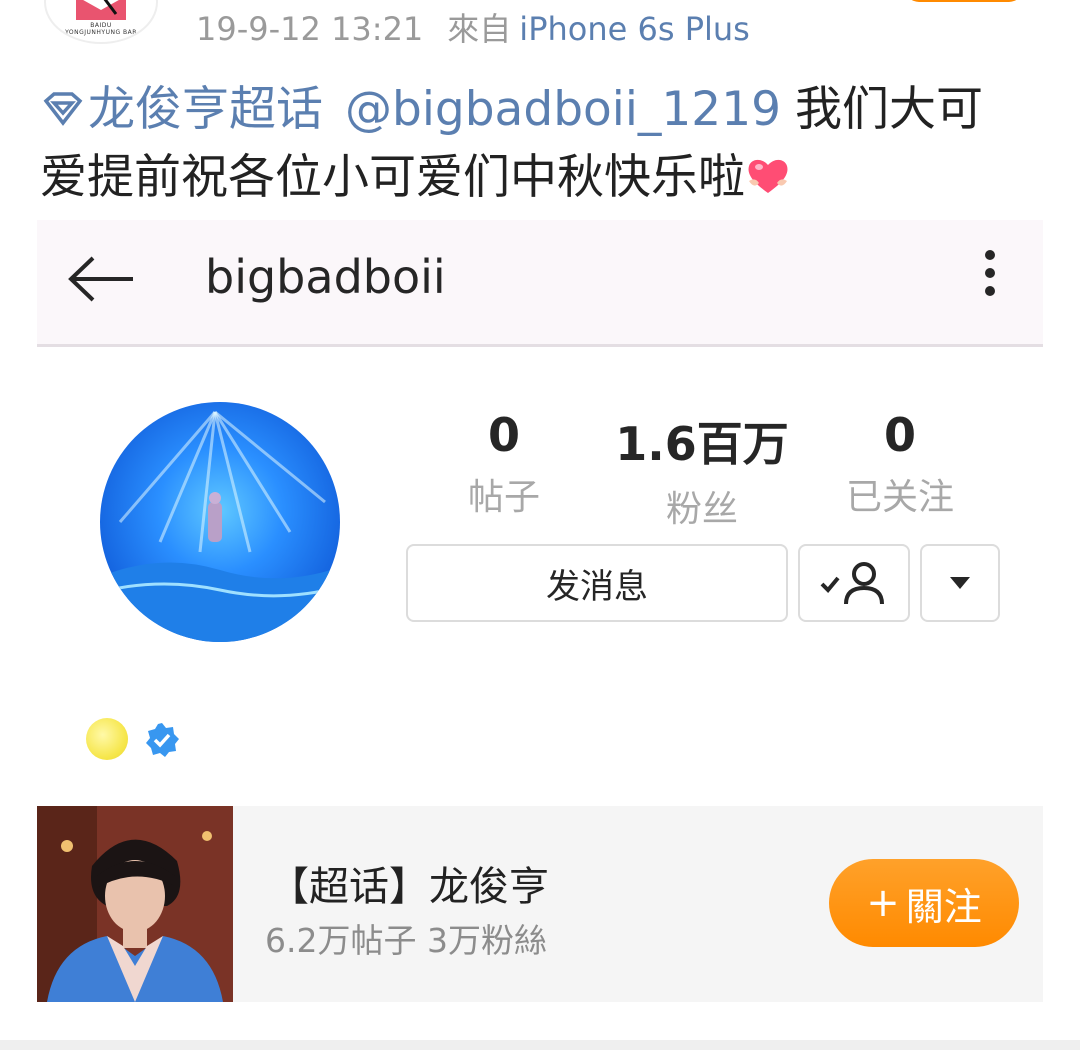 The height and width of the screenshot is (1050, 1080). Describe the element at coordinates (205, 109) in the screenshot. I see `supertopic-label: 龙俊亨超话` at that location.